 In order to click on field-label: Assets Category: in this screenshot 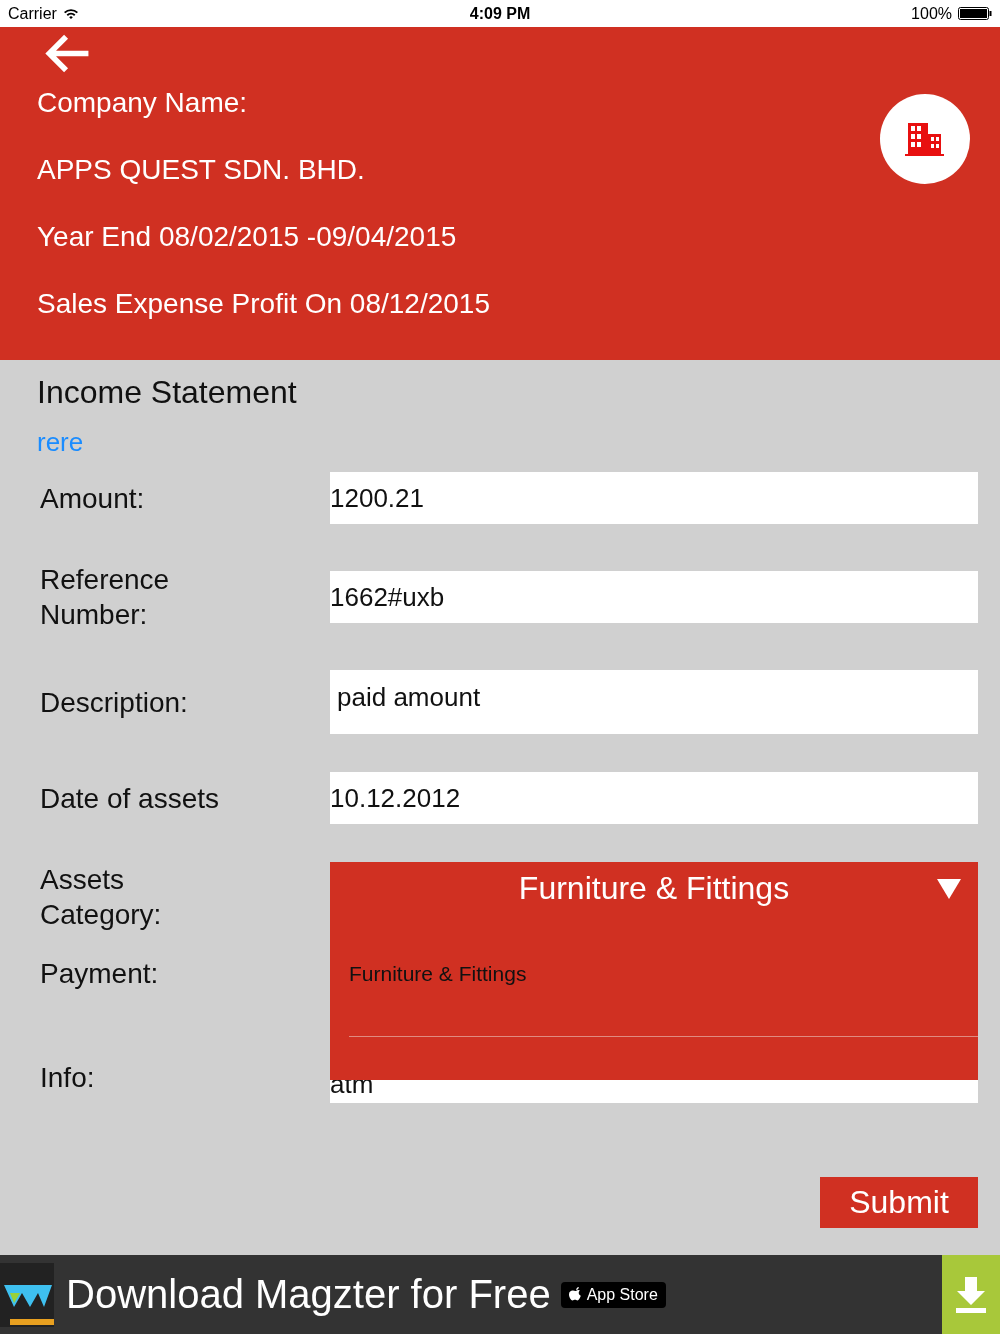, I will do `click(101, 897)`.